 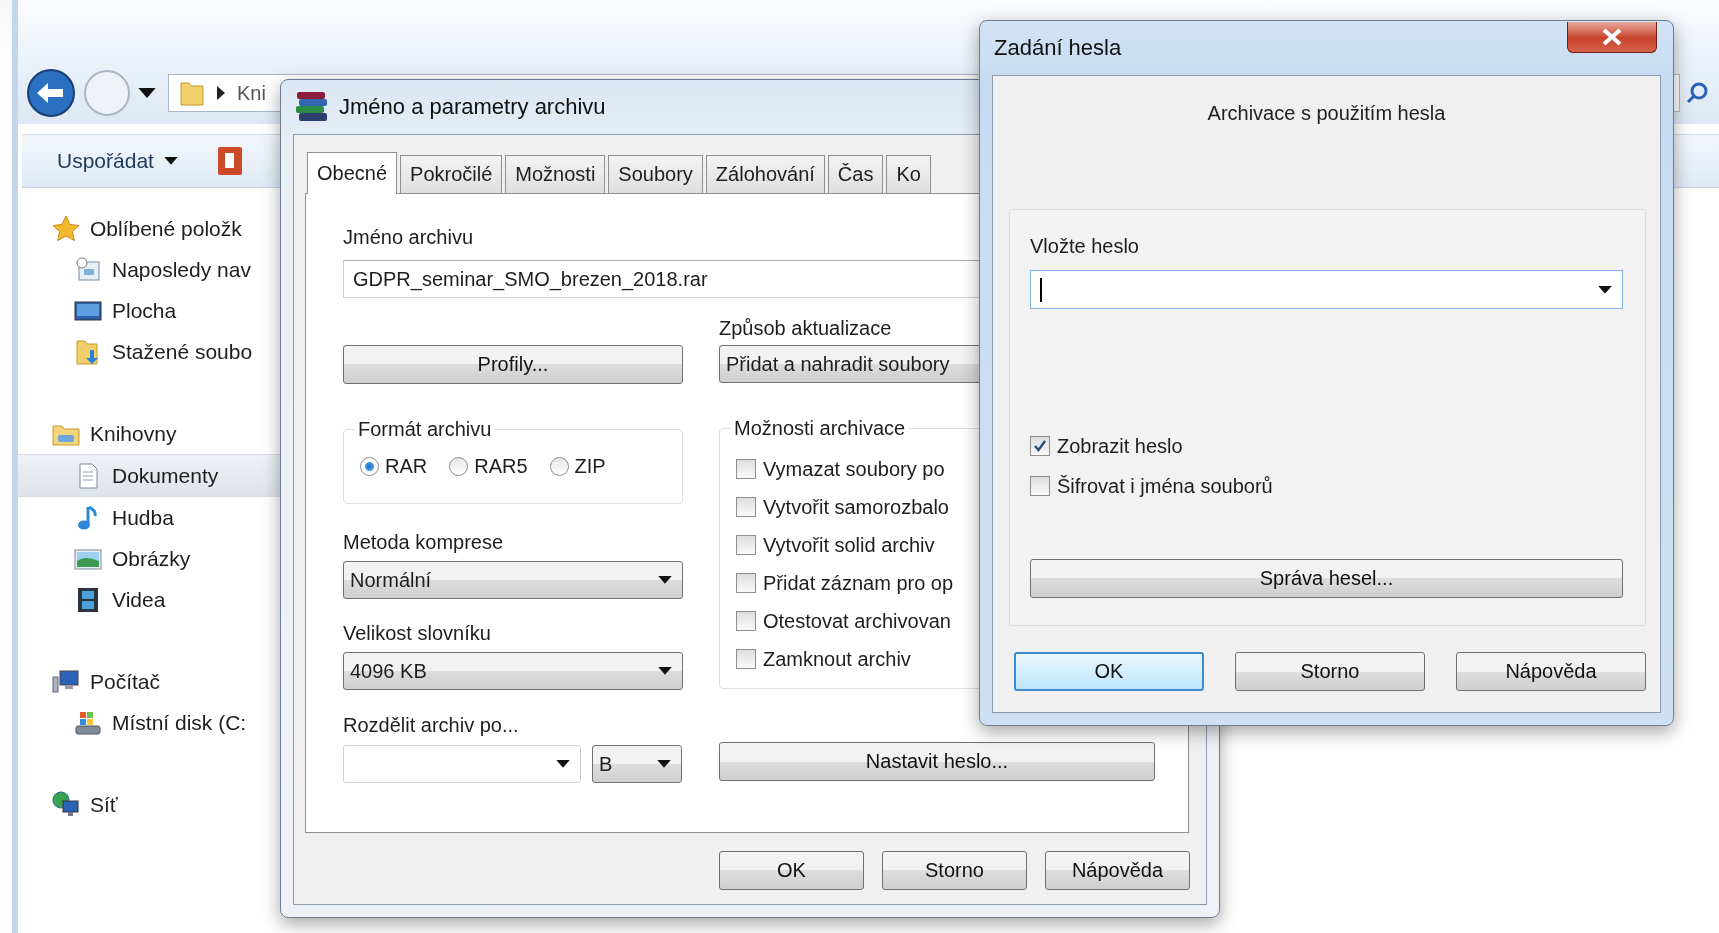 I want to click on caret-icon, so click(x=170, y=161).